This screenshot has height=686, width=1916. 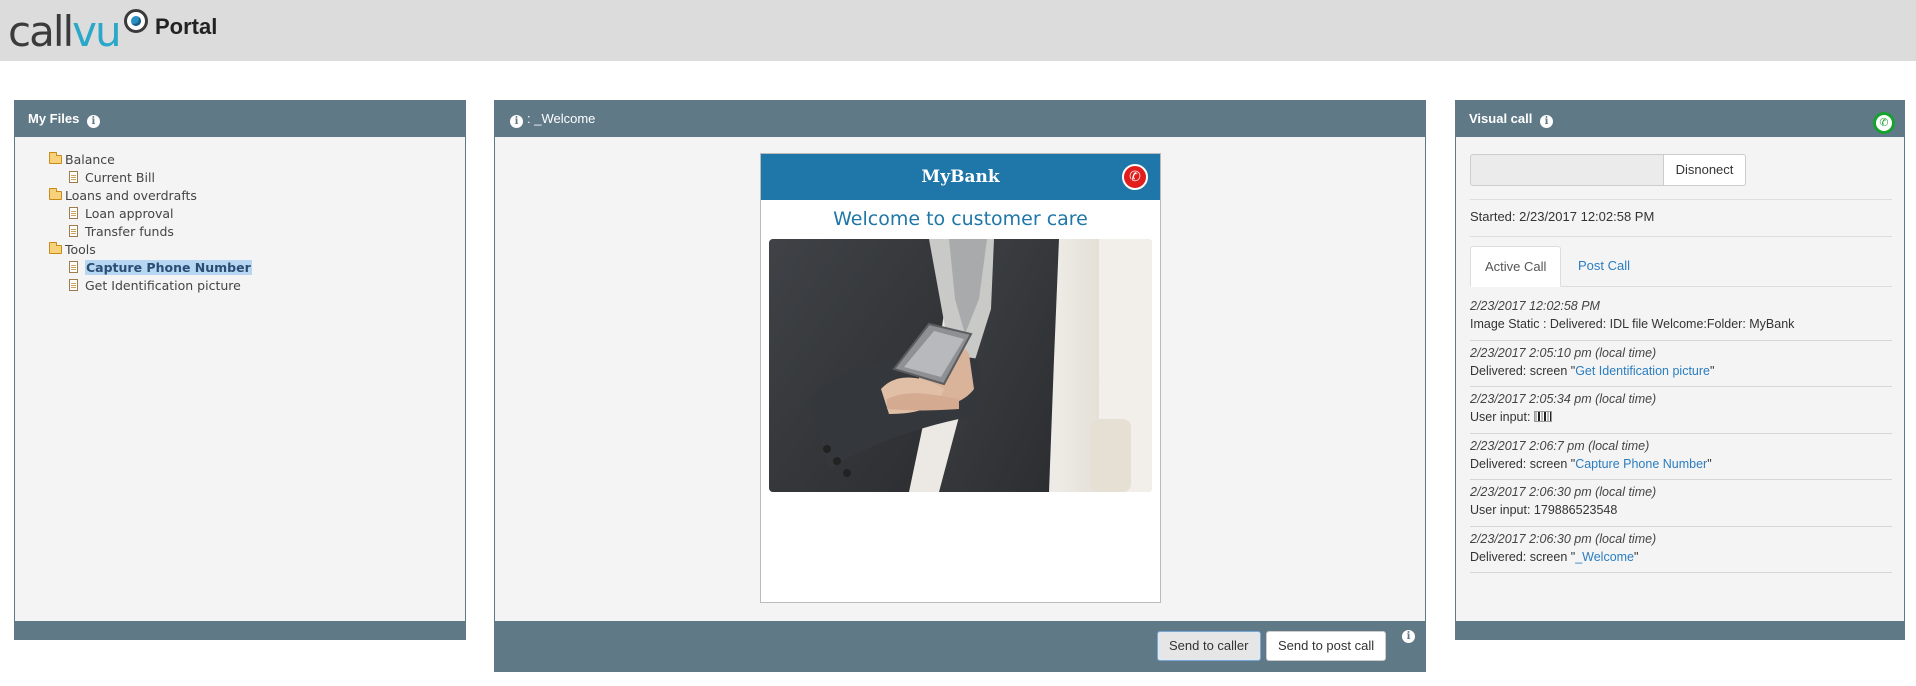 I want to click on tree-file-current-bill: Current Bill, so click(x=150, y=178).